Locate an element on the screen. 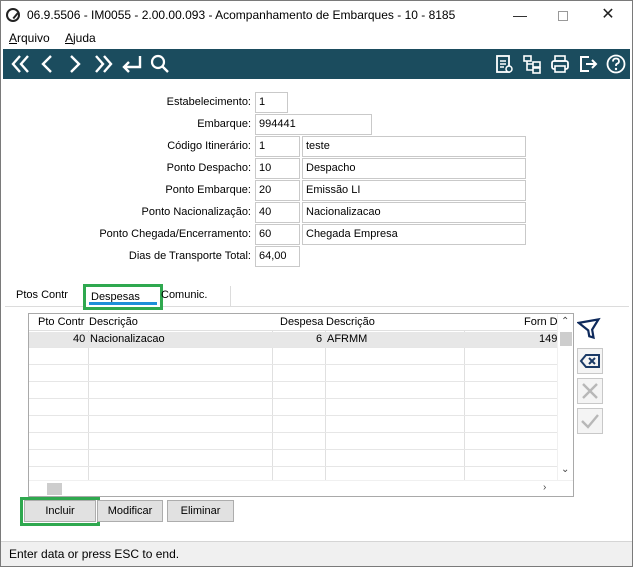 The image size is (633, 567). codigo-itinerario-label: Código Itinerário: is located at coordinates (209, 146).